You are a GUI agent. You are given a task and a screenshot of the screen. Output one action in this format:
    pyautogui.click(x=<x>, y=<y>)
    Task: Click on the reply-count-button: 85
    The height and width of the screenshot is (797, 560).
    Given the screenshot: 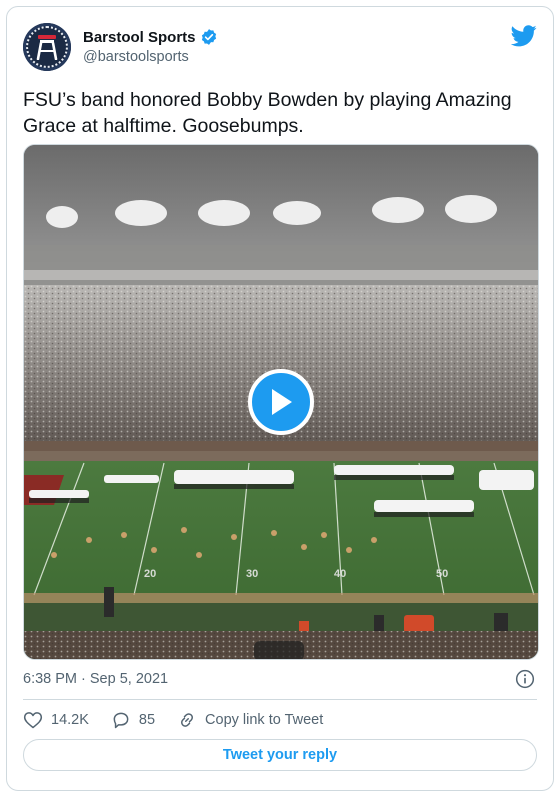 What is the action you would take?
    pyautogui.click(x=133, y=720)
    